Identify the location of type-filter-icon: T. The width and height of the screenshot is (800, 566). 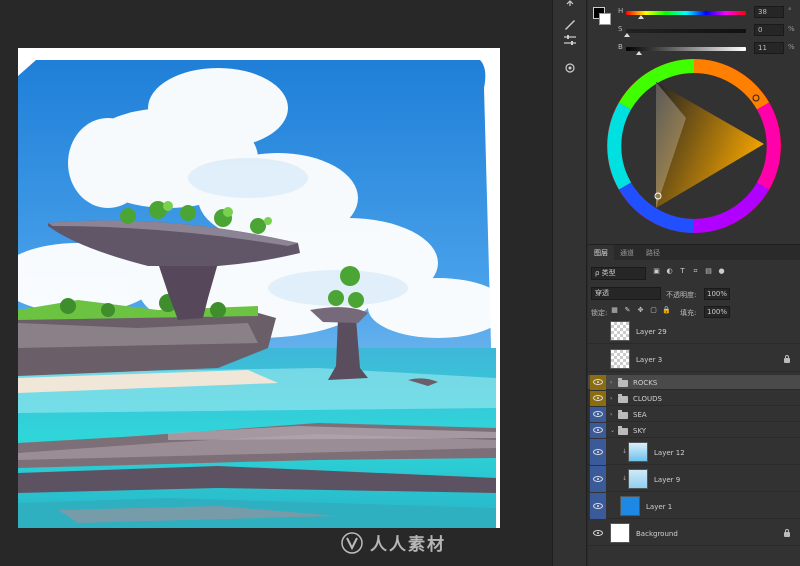
(682, 271).